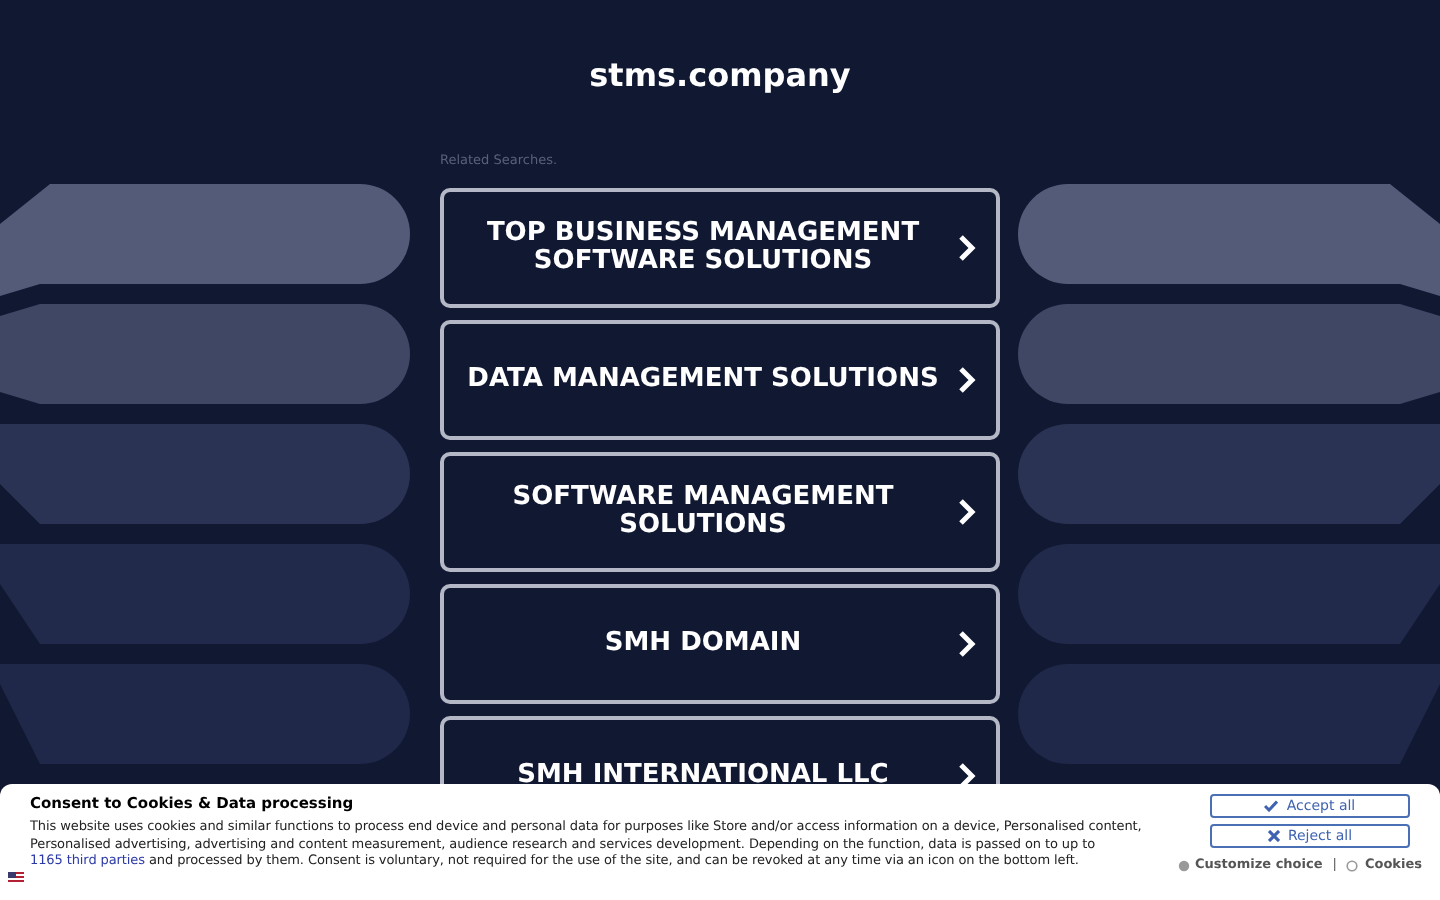  I want to click on search-link: SOFTWARE MANAGEMENT SOLUTIONS, so click(720, 512).